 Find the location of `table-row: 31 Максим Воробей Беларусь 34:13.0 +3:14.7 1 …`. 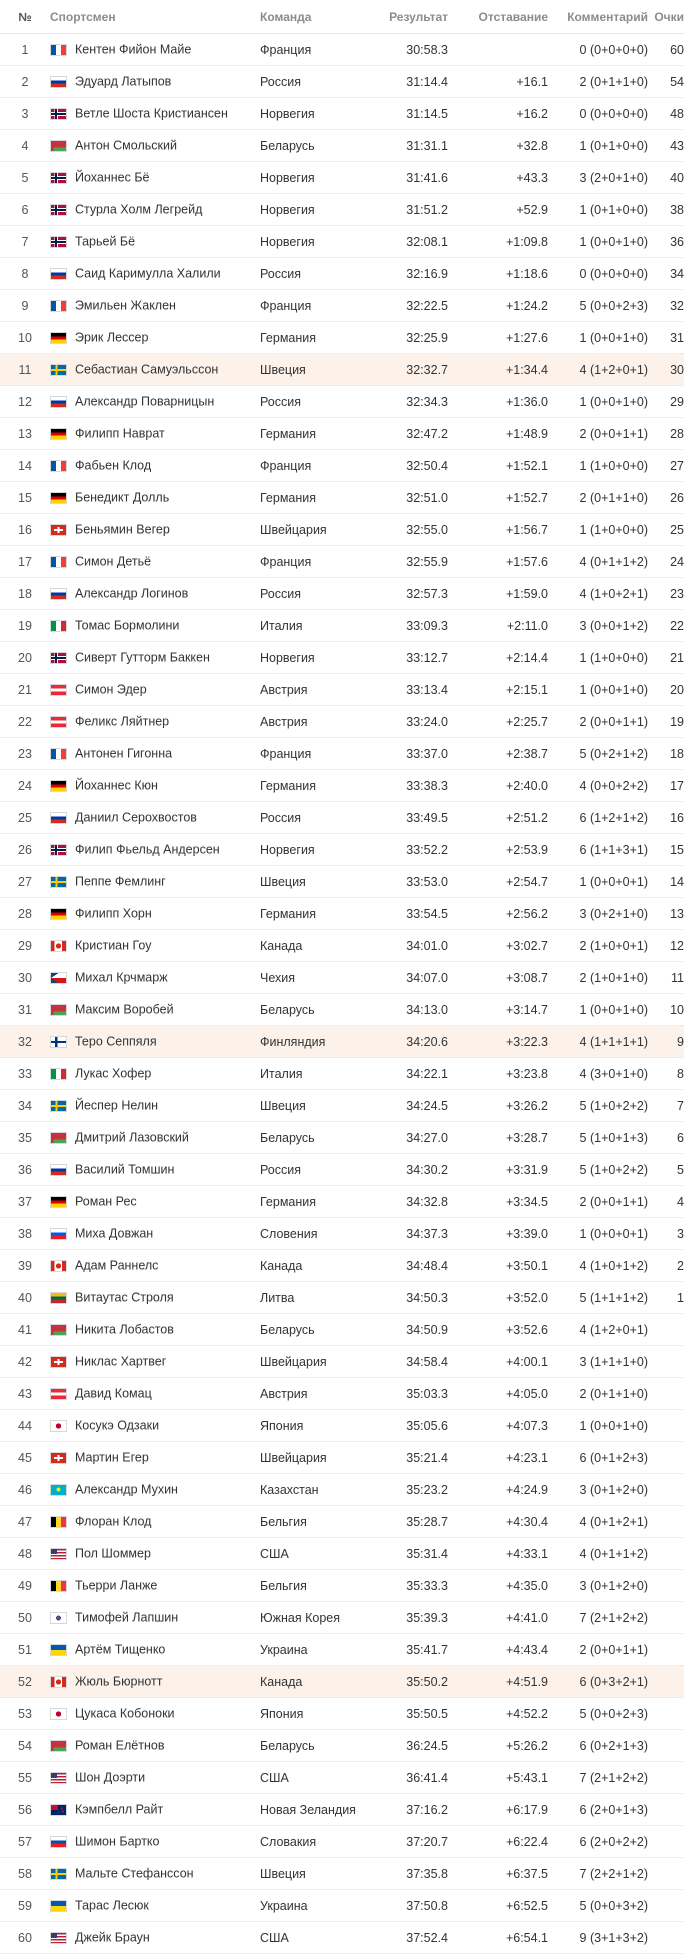

table-row: 31 Максим Воробей Беларусь 34:13.0 +3:14.7 1 … is located at coordinates (342, 1009).